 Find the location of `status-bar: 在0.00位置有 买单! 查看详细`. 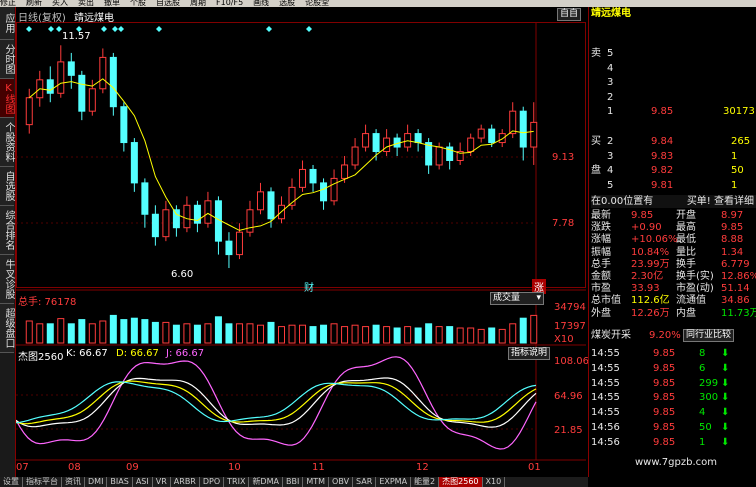

status-bar: 在0.00位置有 买单! 查看详细 is located at coordinates (673, 201).